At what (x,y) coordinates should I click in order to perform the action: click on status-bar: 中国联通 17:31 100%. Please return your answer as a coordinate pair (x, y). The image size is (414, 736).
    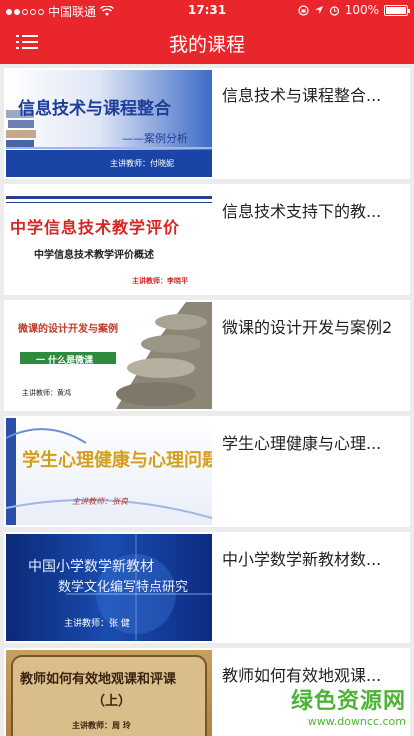
    Looking at the image, I should click on (207, 10).